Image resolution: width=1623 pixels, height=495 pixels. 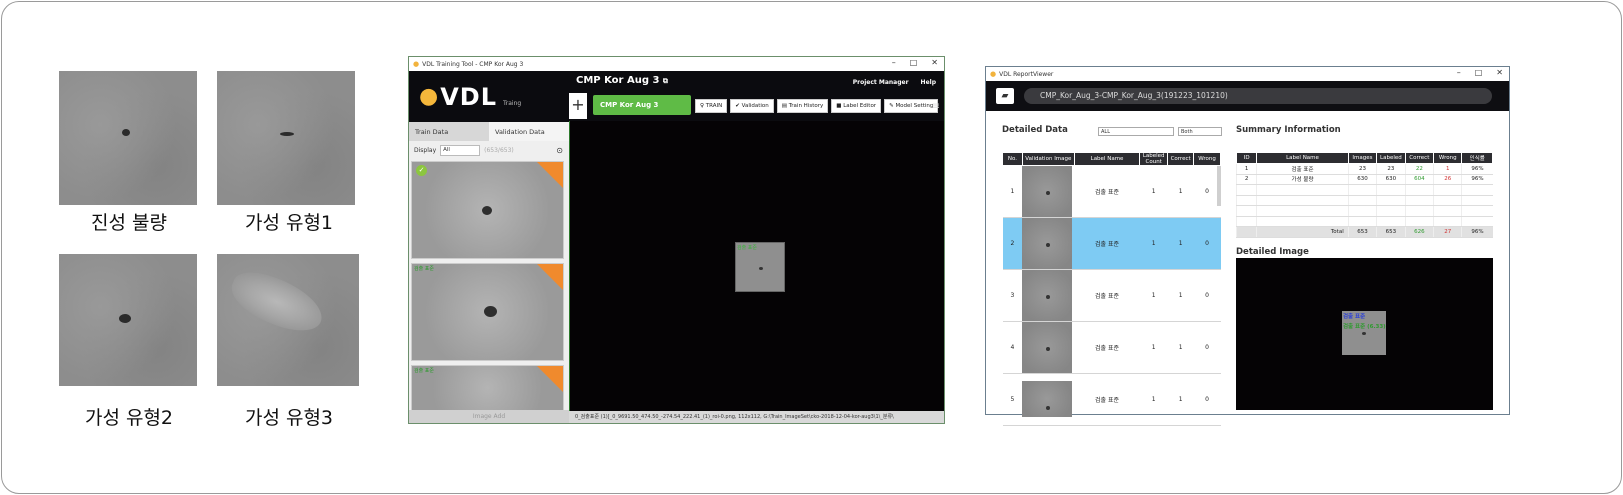 What do you see at coordinates (473, 64) in the screenshot?
I see `window-title: VDL Training Tool - CMP Kor Aug 3` at bounding box center [473, 64].